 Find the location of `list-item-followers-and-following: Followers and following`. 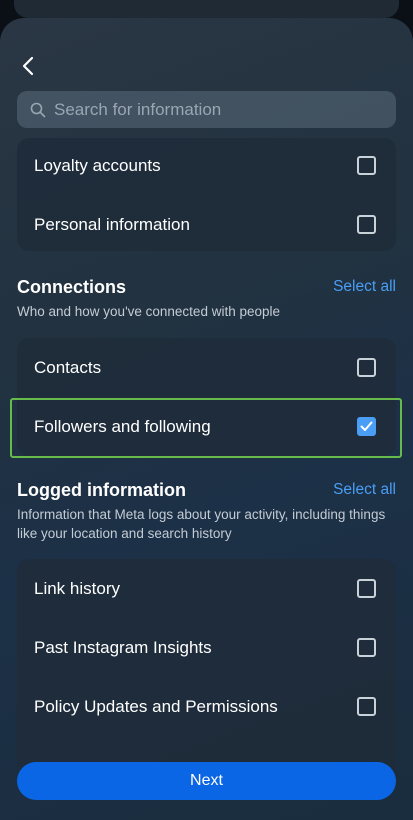

list-item-followers-and-following: Followers and following is located at coordinates (206, 426).